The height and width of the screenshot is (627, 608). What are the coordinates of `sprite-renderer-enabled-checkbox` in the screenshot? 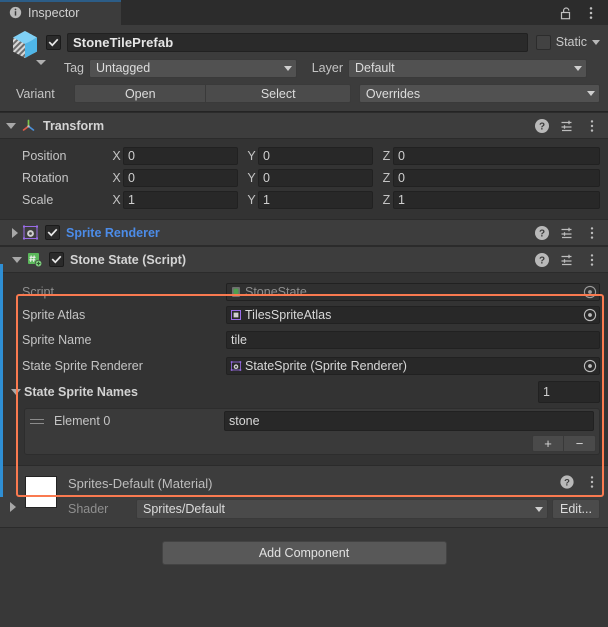 It's located at (52, 232).